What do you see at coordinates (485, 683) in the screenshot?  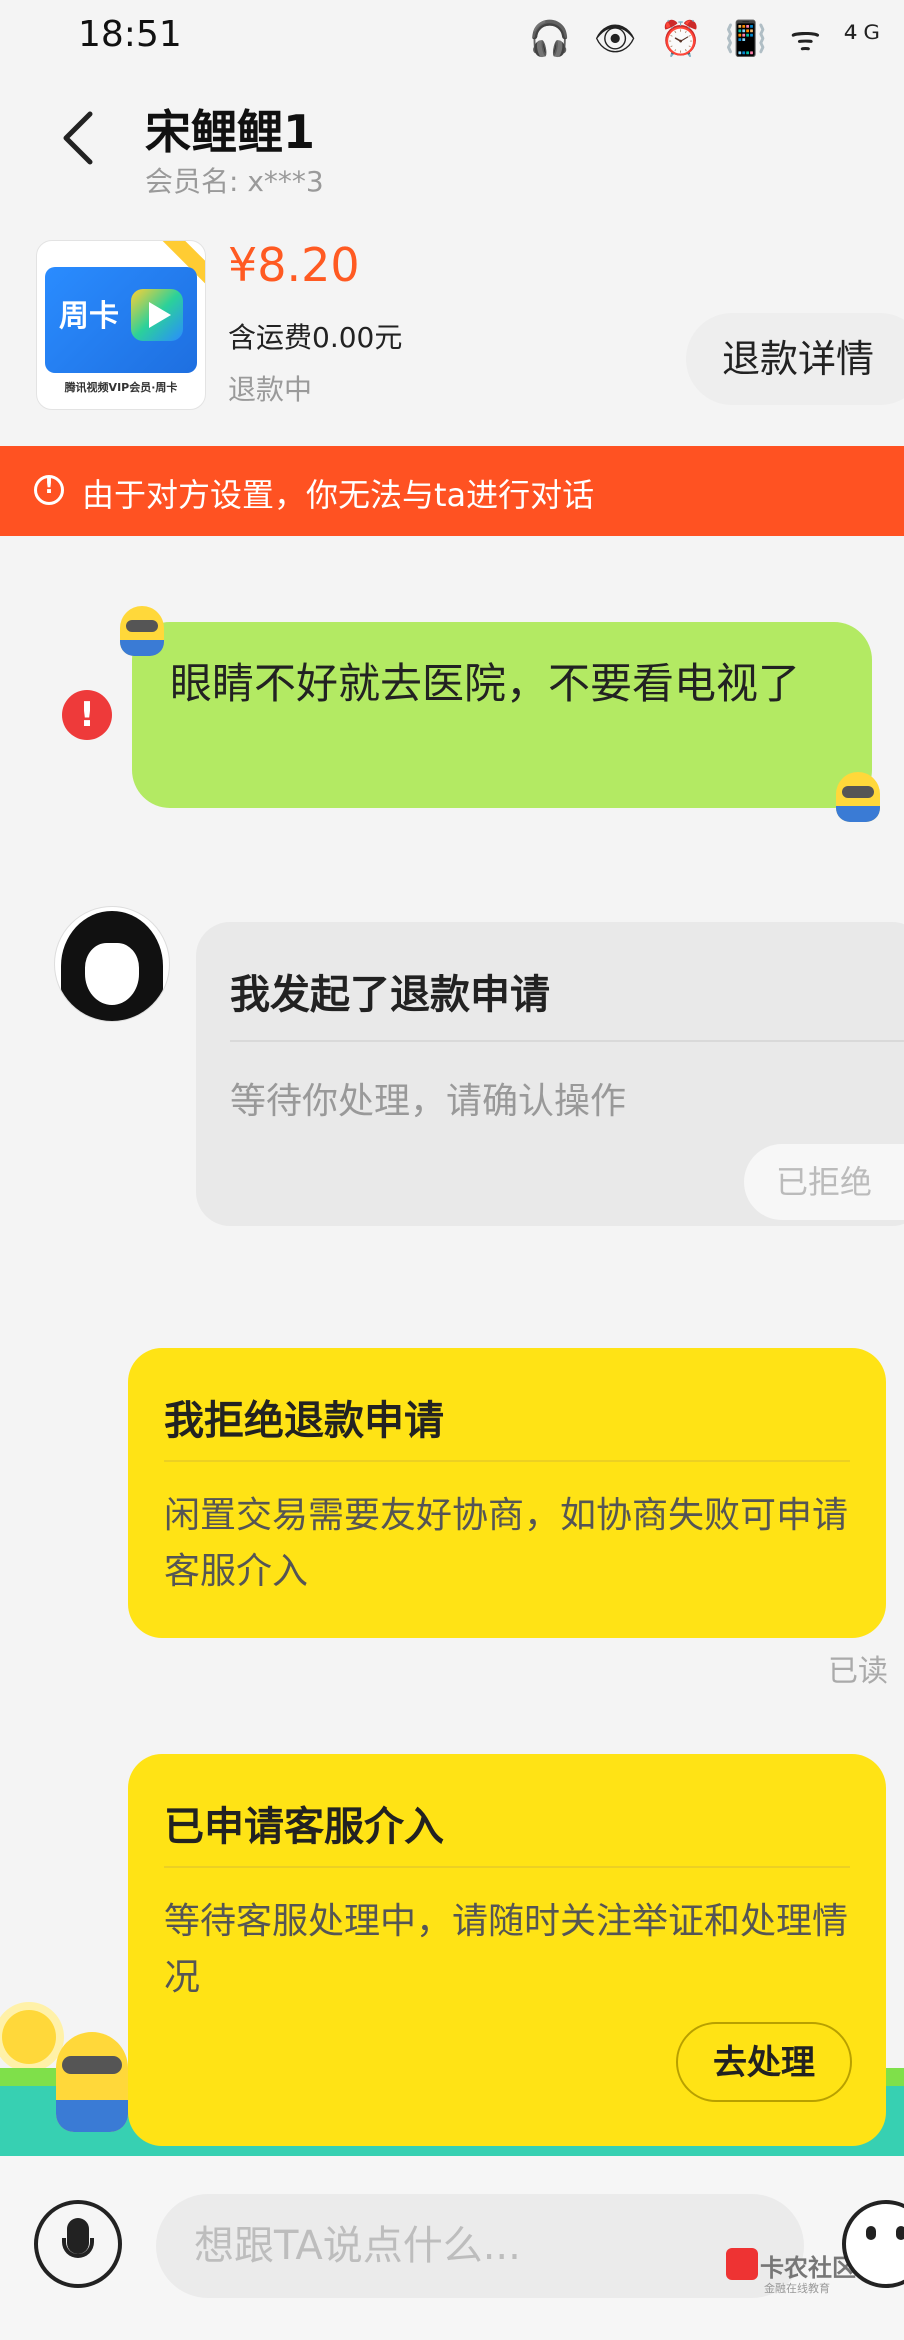 I see `own-message-text: 眼睛不好就去医院，不要看电视了` at bounding box center [485, 683].